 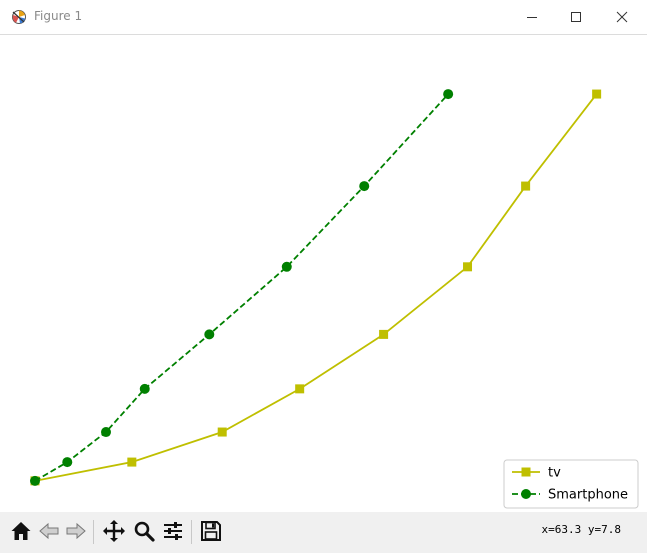 What do you see at coordinates (323, 532) in the screenshot?
I see `navigation-toolbar: x=63.3 y=7.8` at bounding box center [323, 532].